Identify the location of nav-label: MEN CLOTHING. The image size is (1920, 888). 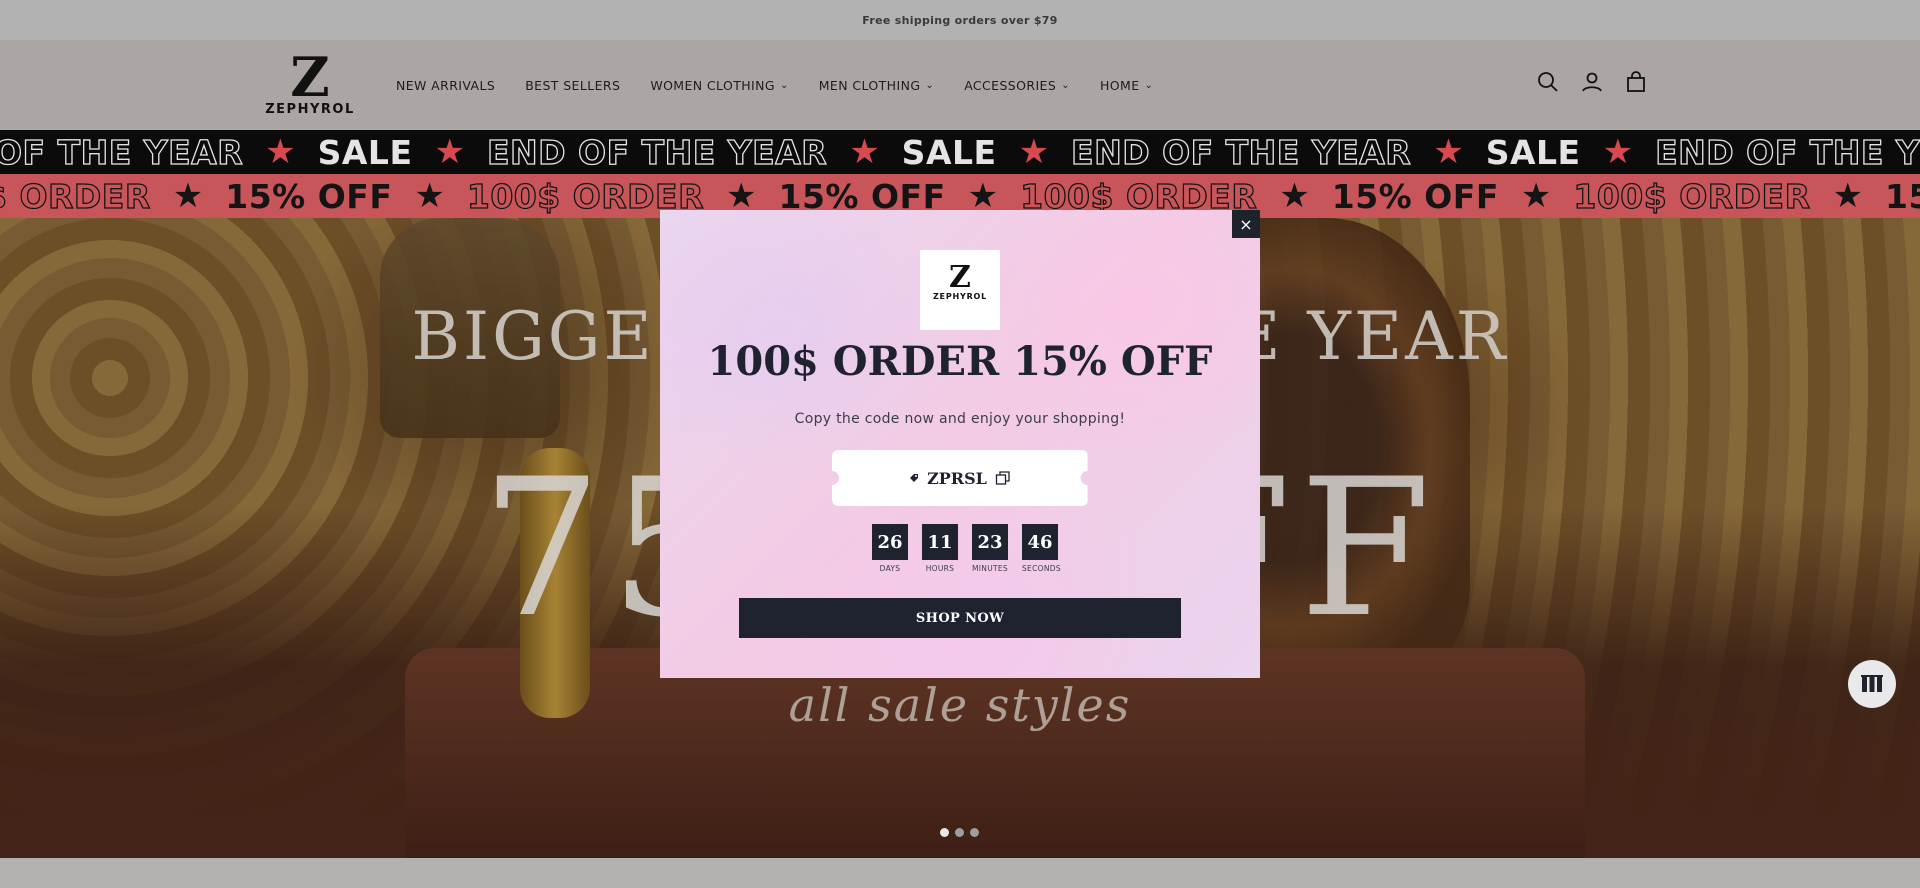
(869, 85).